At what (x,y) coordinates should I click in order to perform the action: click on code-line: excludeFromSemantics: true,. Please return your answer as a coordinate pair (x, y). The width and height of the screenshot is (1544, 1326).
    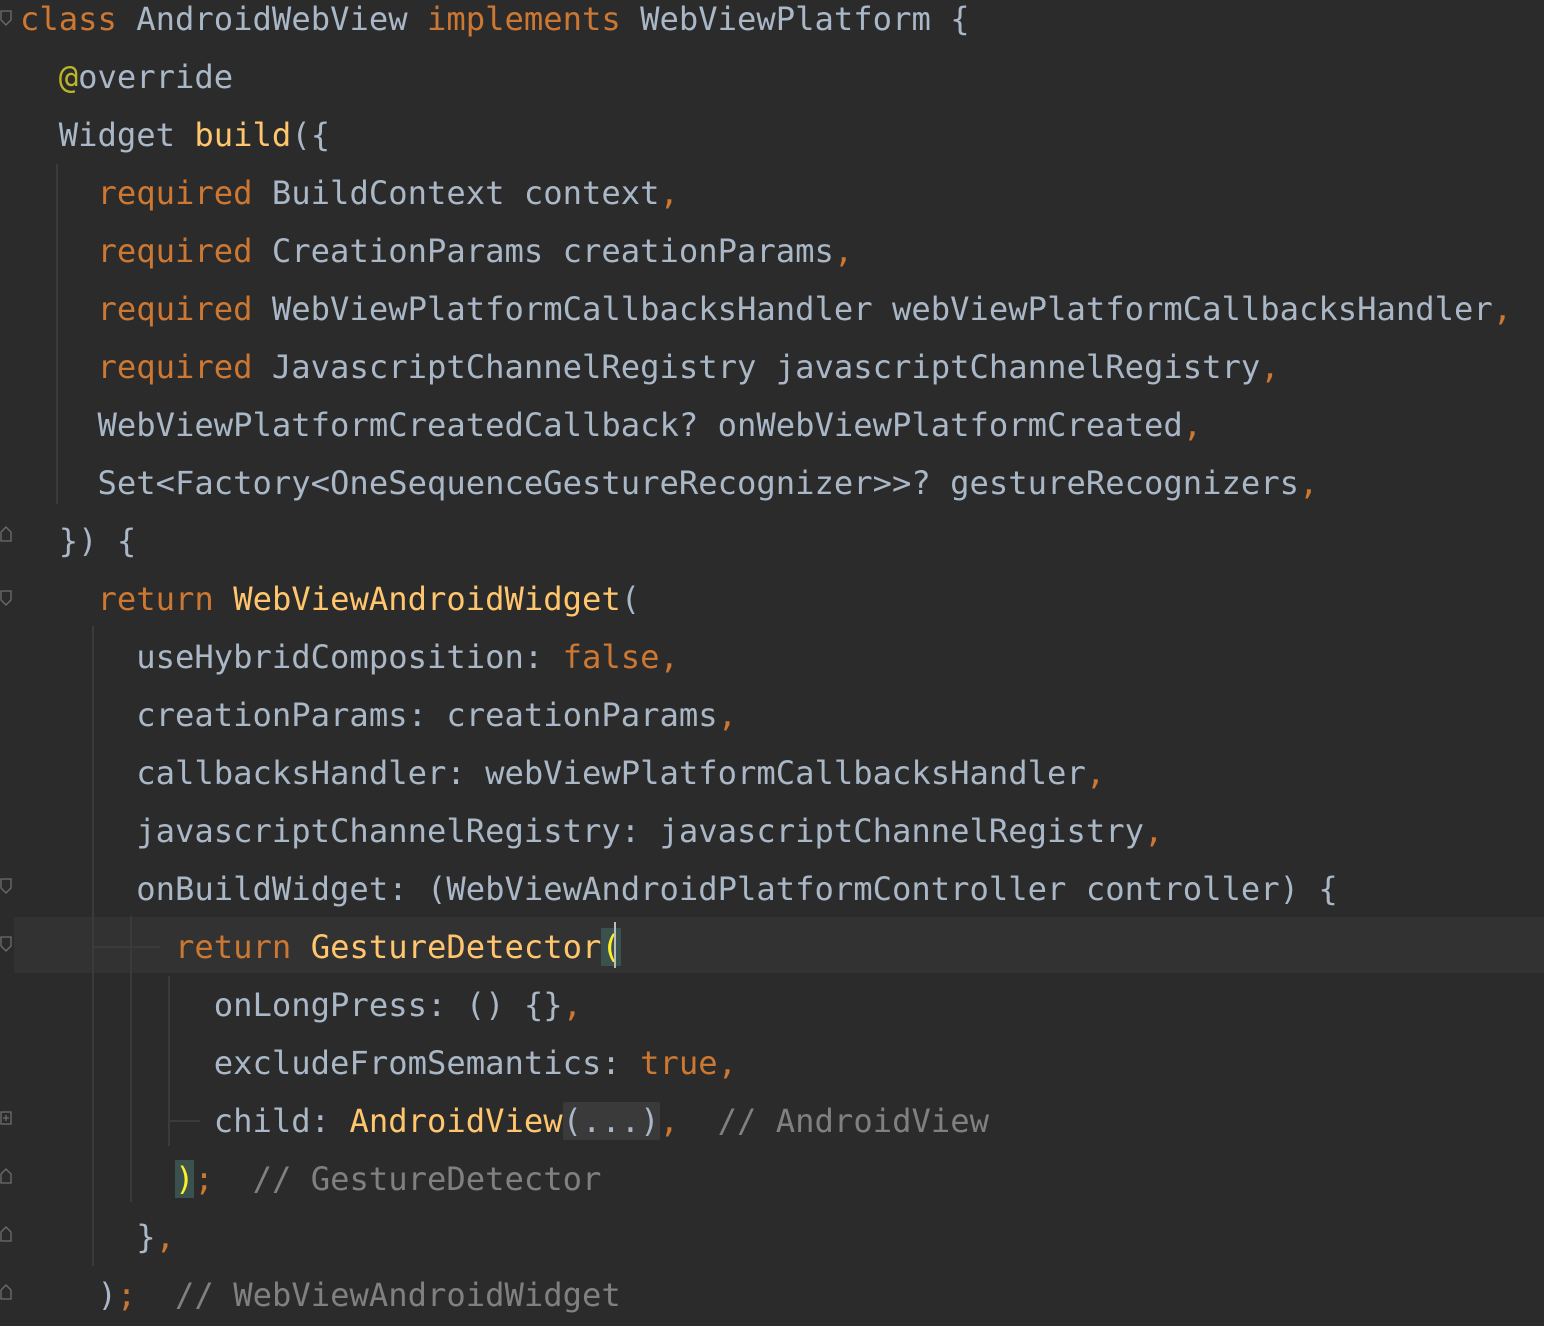
    Looking at the image, I should click on (378, 1063).